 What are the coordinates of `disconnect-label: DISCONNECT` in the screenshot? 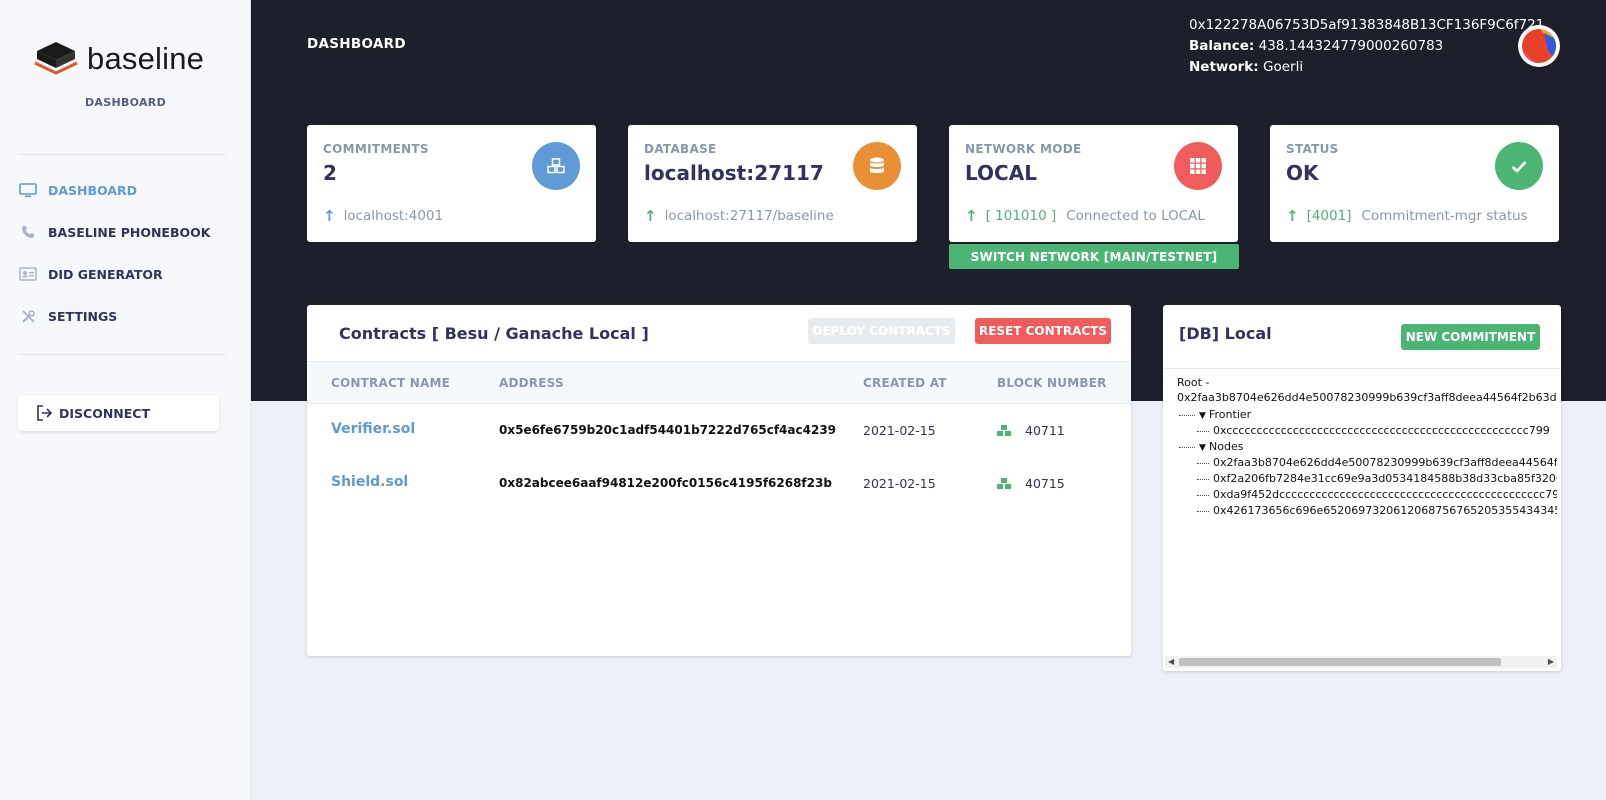 It's located at (104, 413).